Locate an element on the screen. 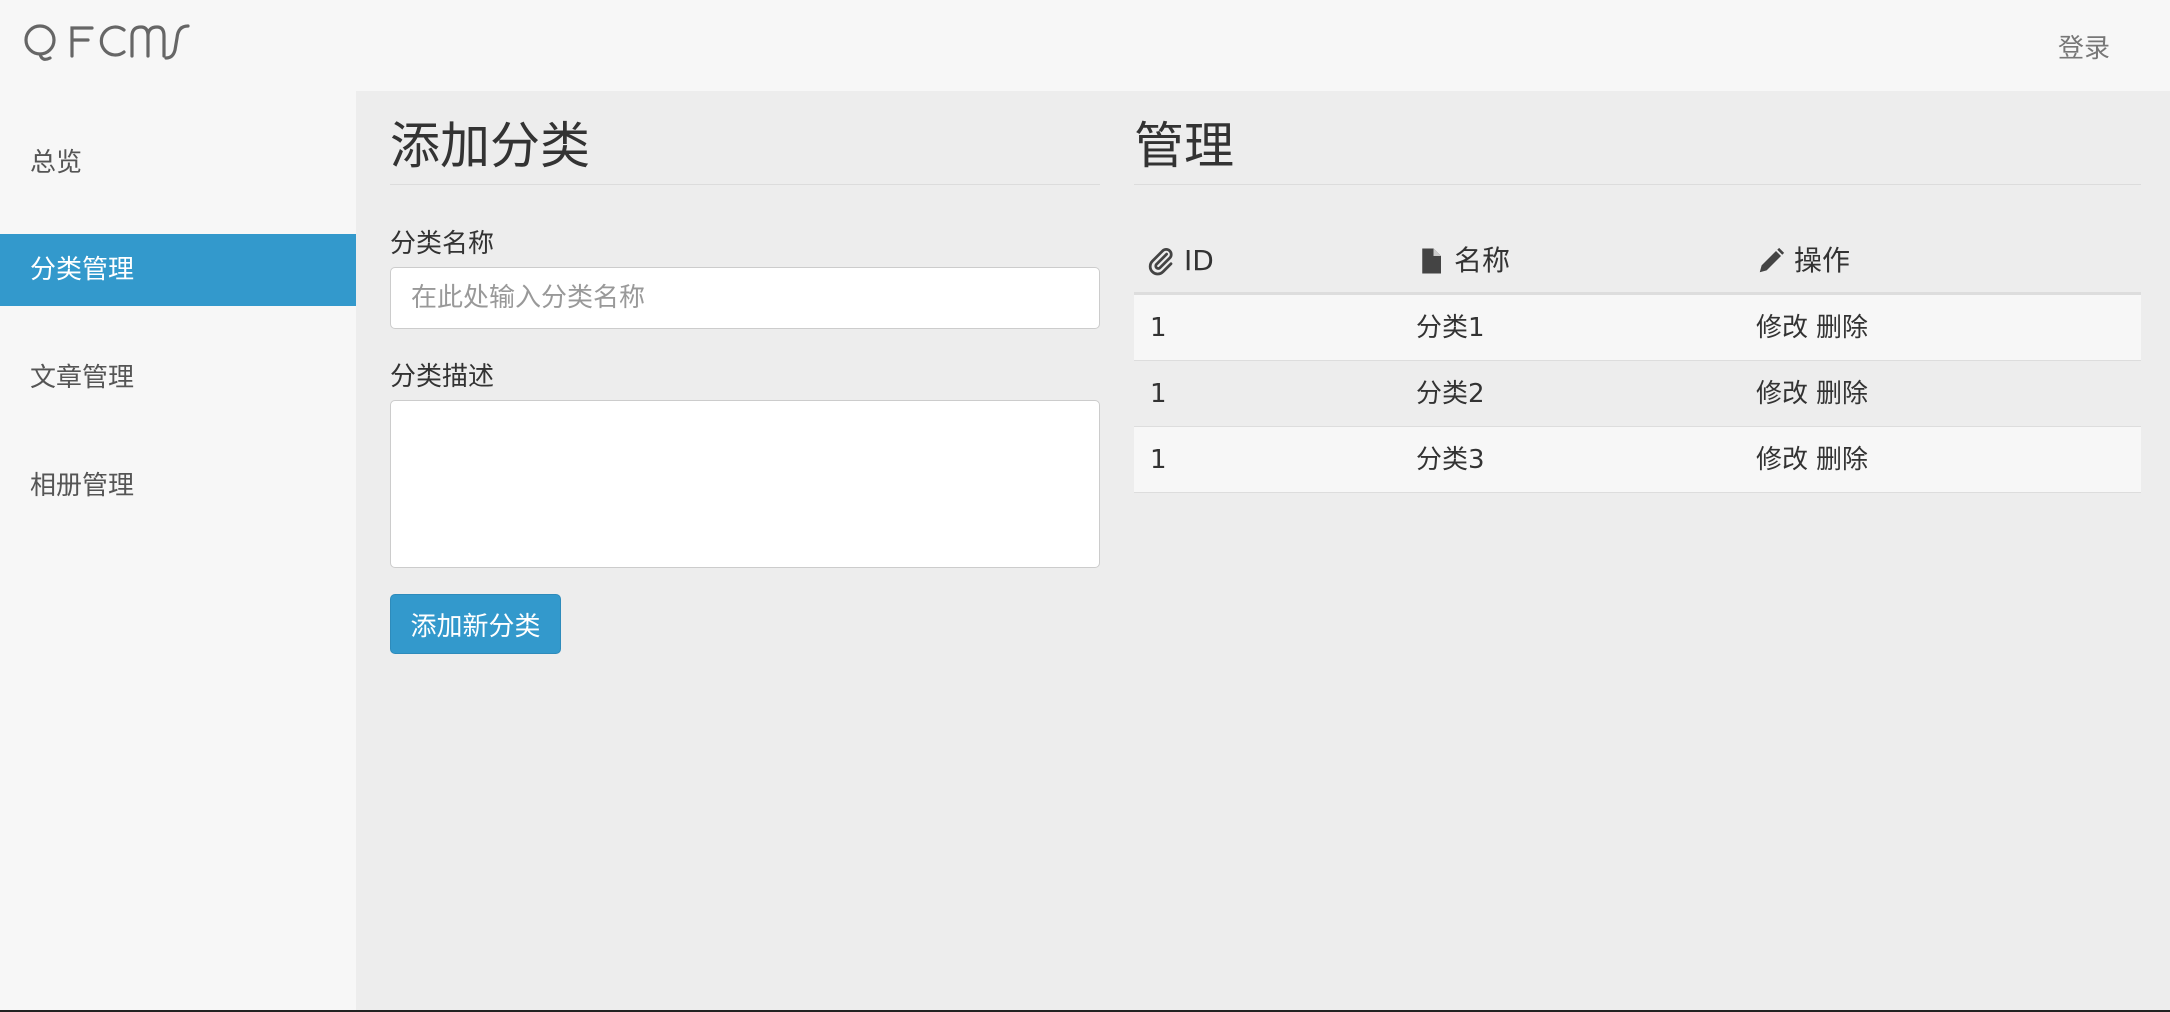 The image size is (2170, 1012). add-category-divider is located at coordinates (745, 184).